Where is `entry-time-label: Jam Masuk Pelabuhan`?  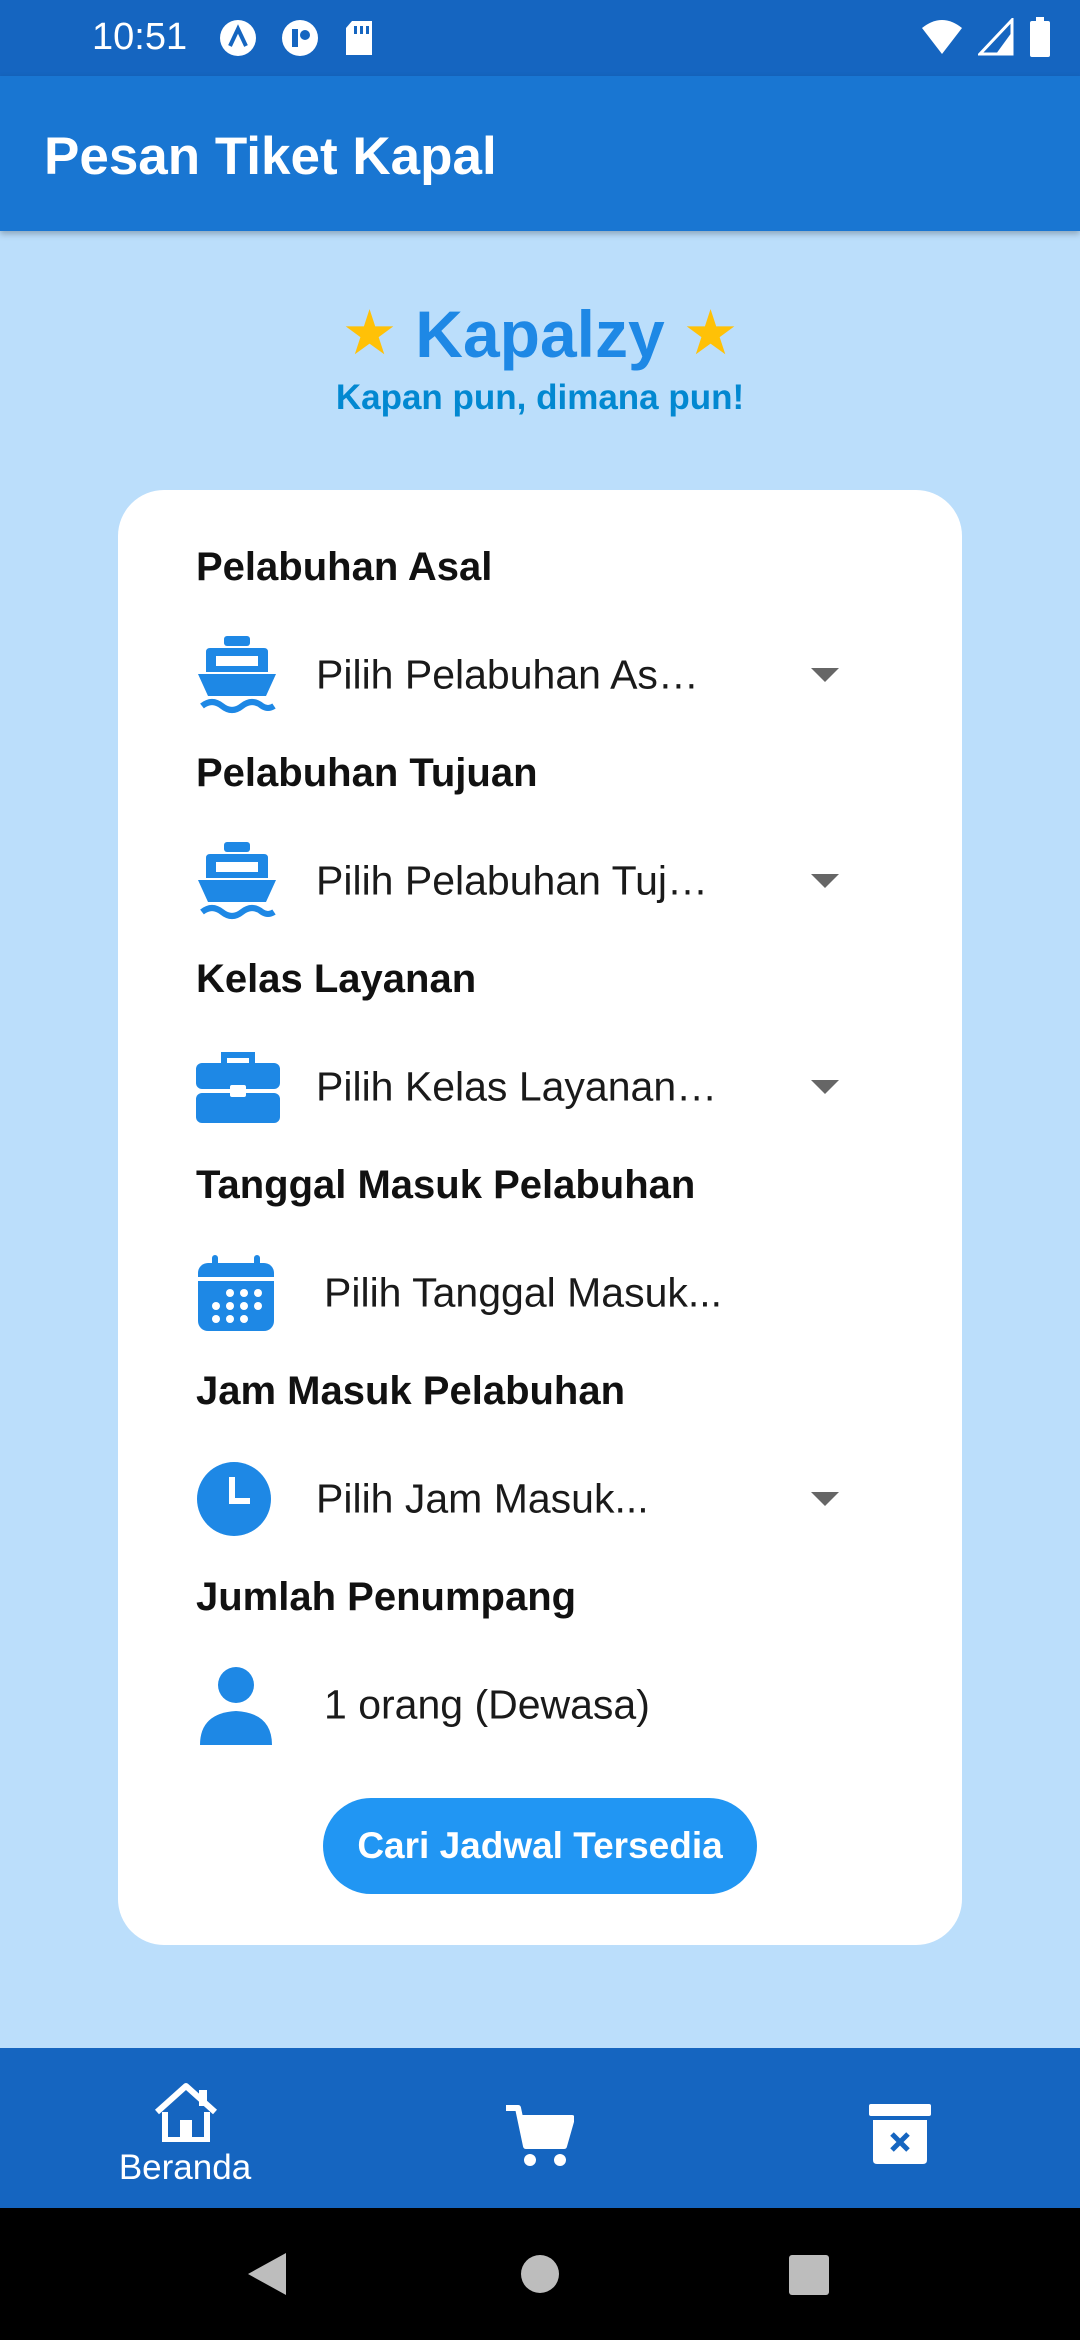
entry-time-label: Jam Masuk Pelabuhan is located at coordinates (411, 1391).